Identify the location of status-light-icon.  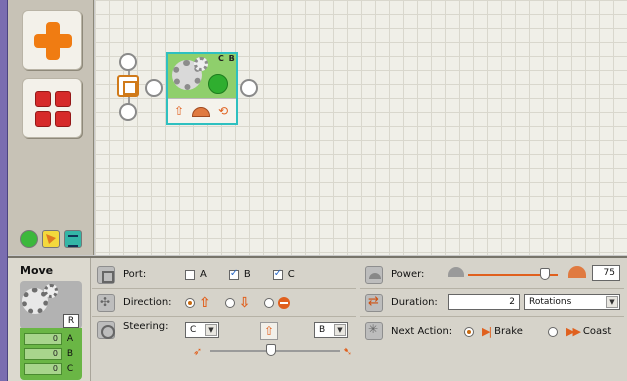
(218, 84).